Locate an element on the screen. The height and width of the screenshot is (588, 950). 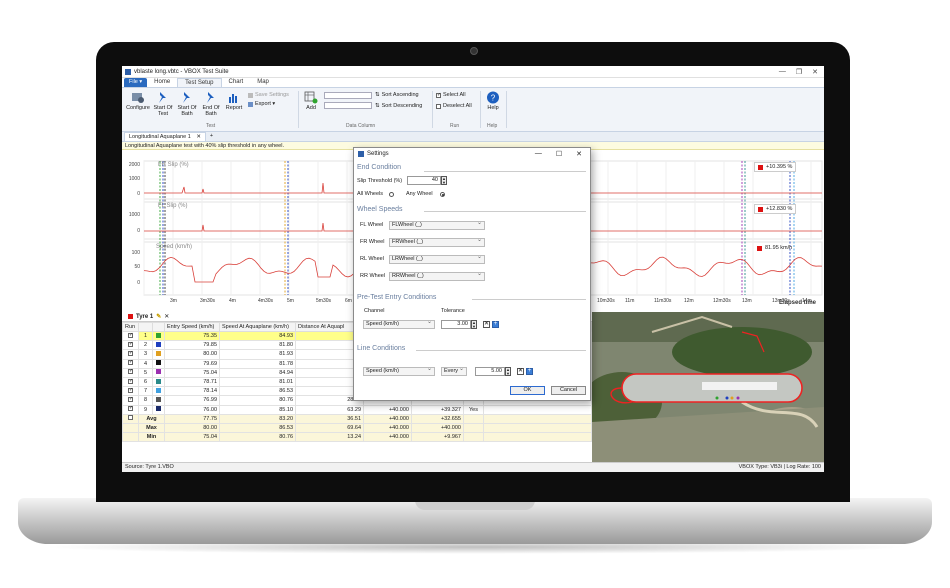
map-pane is located at coordinates (708, 387).